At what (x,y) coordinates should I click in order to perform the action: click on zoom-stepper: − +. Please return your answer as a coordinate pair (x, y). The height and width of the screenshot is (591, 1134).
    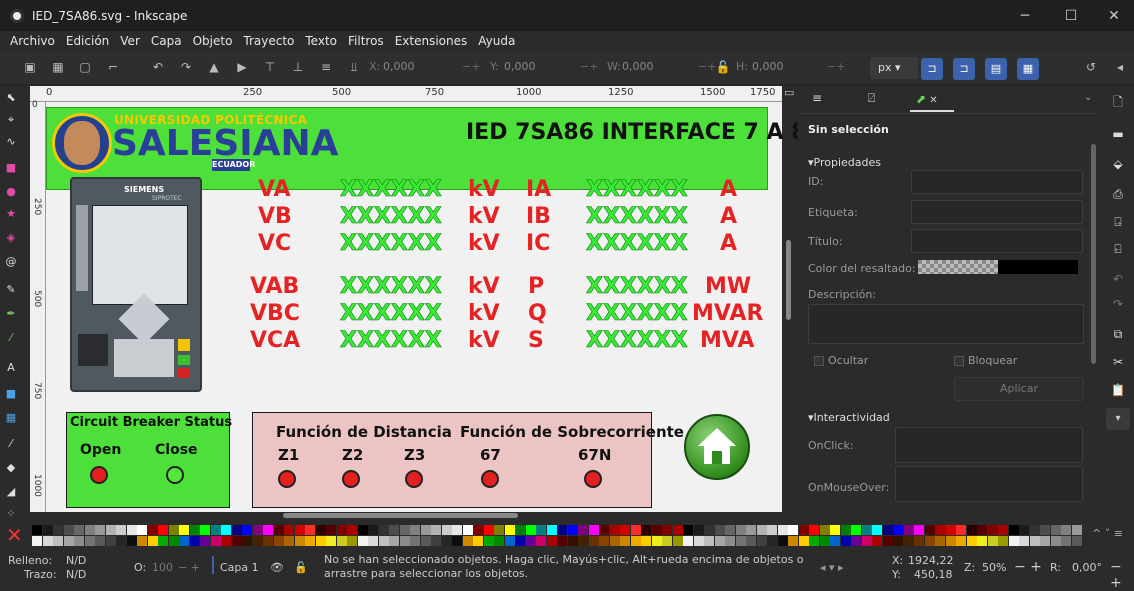
    Looking at the image, I should click on (1028, 567).